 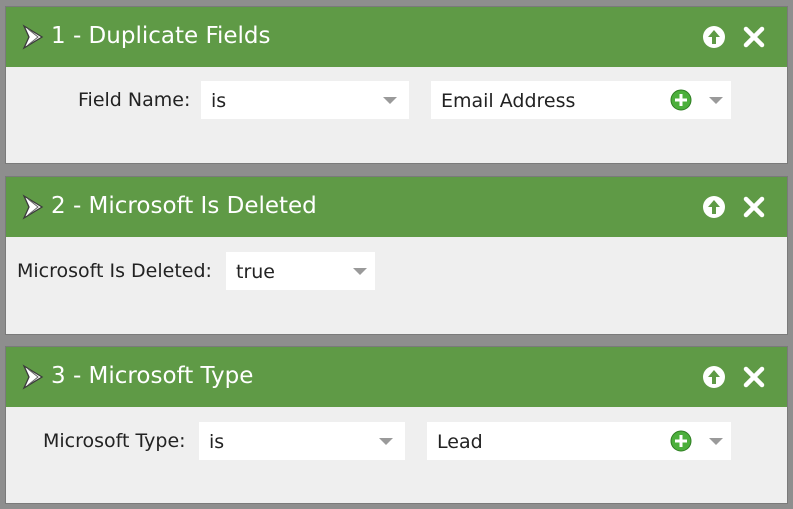 What do you see at coordinates (152, 376) in the screenshot?
I see `filter-title: 3 - Microsoft Type` at bounding box center [152, 376].